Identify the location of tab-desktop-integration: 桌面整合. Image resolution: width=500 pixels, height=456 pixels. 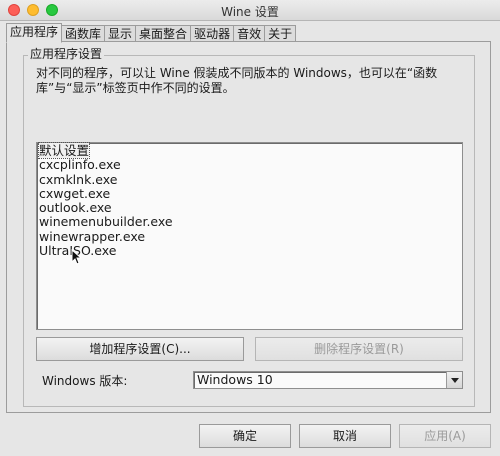
(163, 33).